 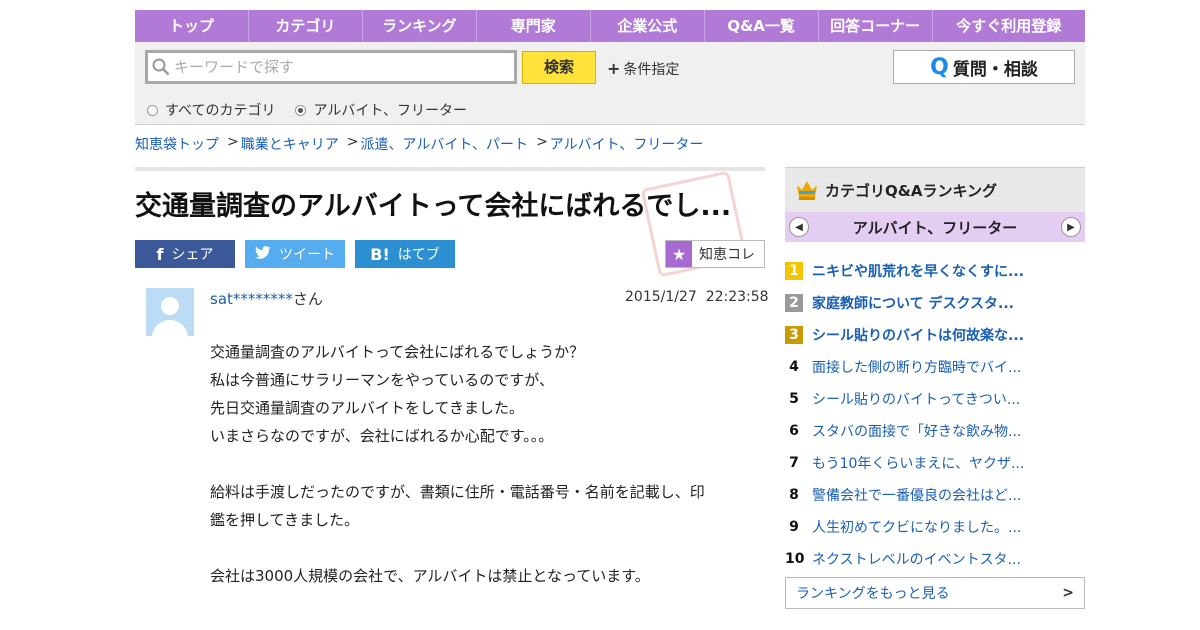 I want to click on nav-experts: 専門家, so click(x=534, y=26).